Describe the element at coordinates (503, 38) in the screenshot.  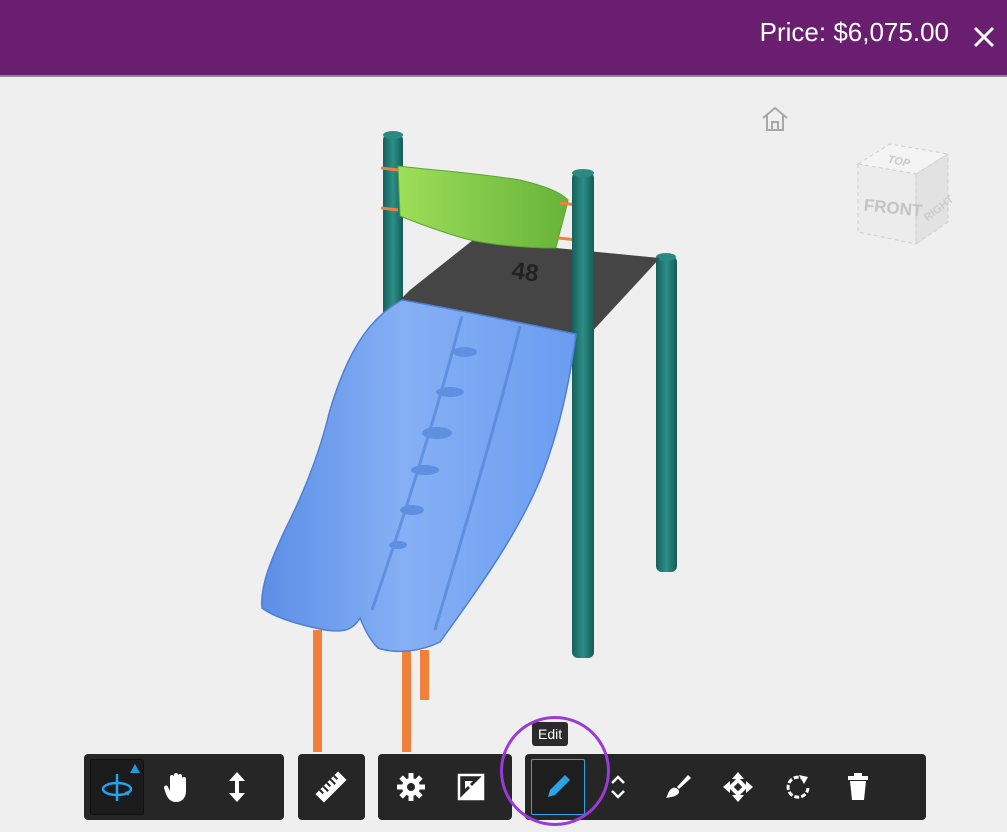
I see `header-bar: Price: $6,075.00` at that location.